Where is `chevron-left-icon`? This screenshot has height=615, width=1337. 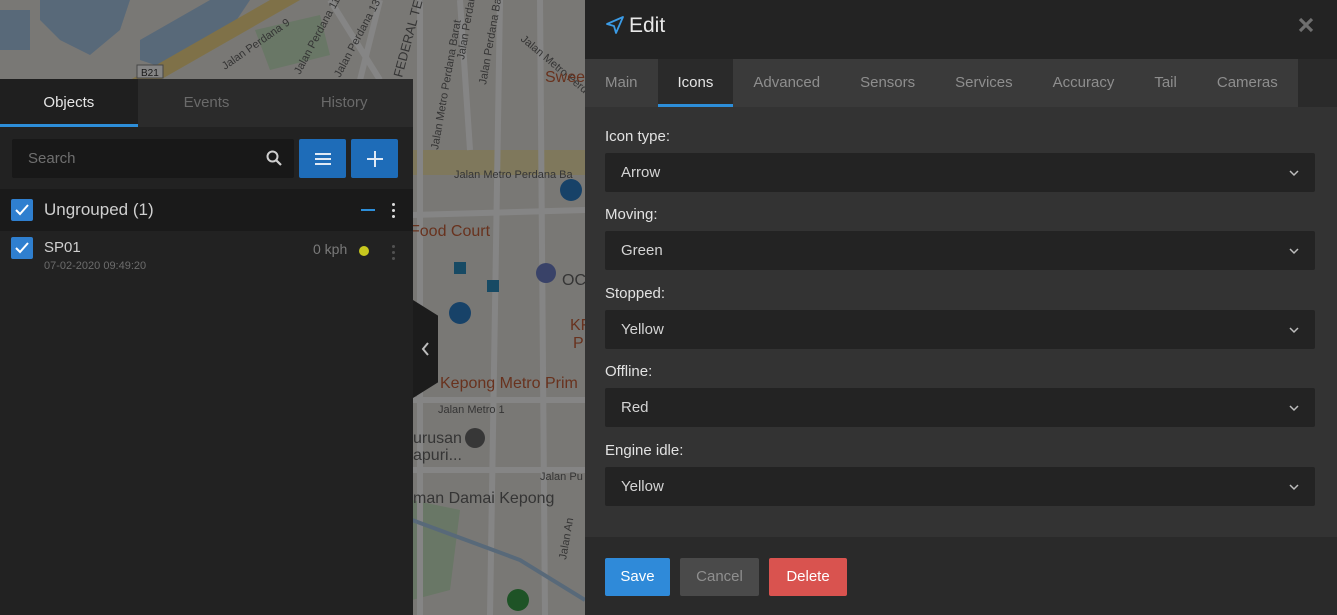 chevron-left-icon is located at coordinates (425, 349).